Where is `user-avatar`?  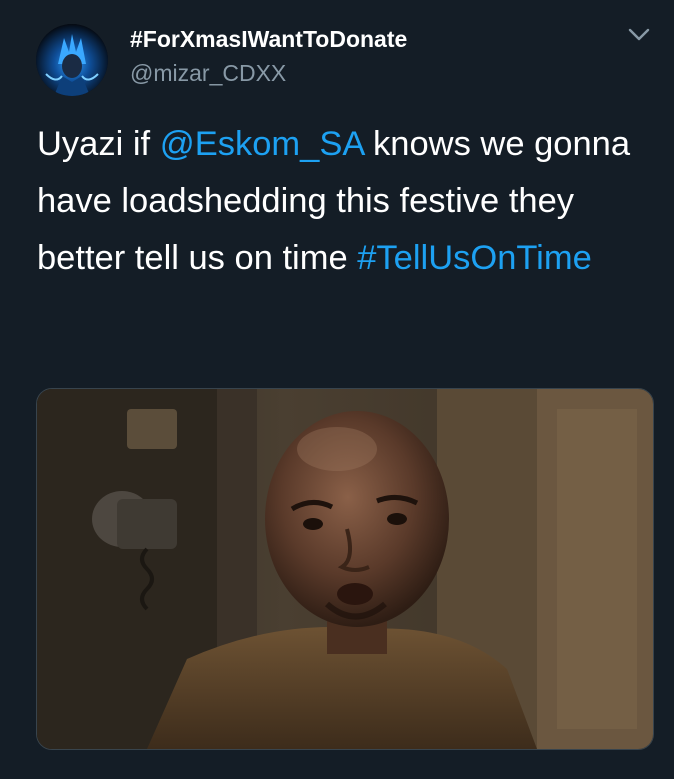 user-avatar is located at coordinates (72, 60).